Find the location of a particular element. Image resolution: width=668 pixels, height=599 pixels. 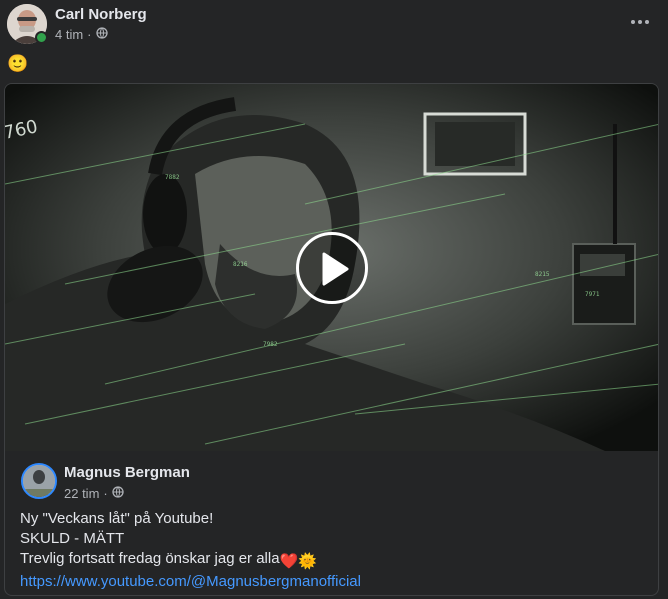

heart-sun-emoji: ❤️🌞 is located at coordinates (298, 561).